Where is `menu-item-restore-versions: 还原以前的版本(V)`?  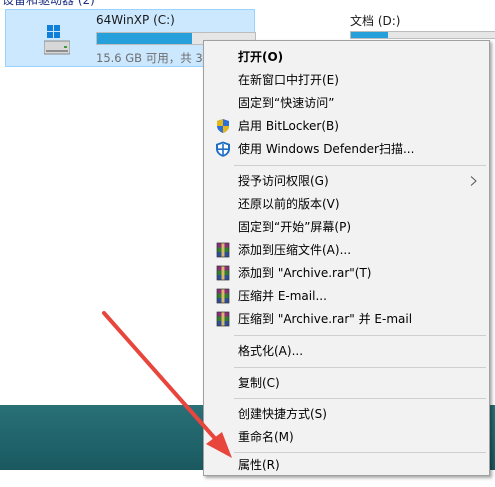 menu-item-restore-versions: 还原以前的版本(V) is located at coordinates (346, 204).